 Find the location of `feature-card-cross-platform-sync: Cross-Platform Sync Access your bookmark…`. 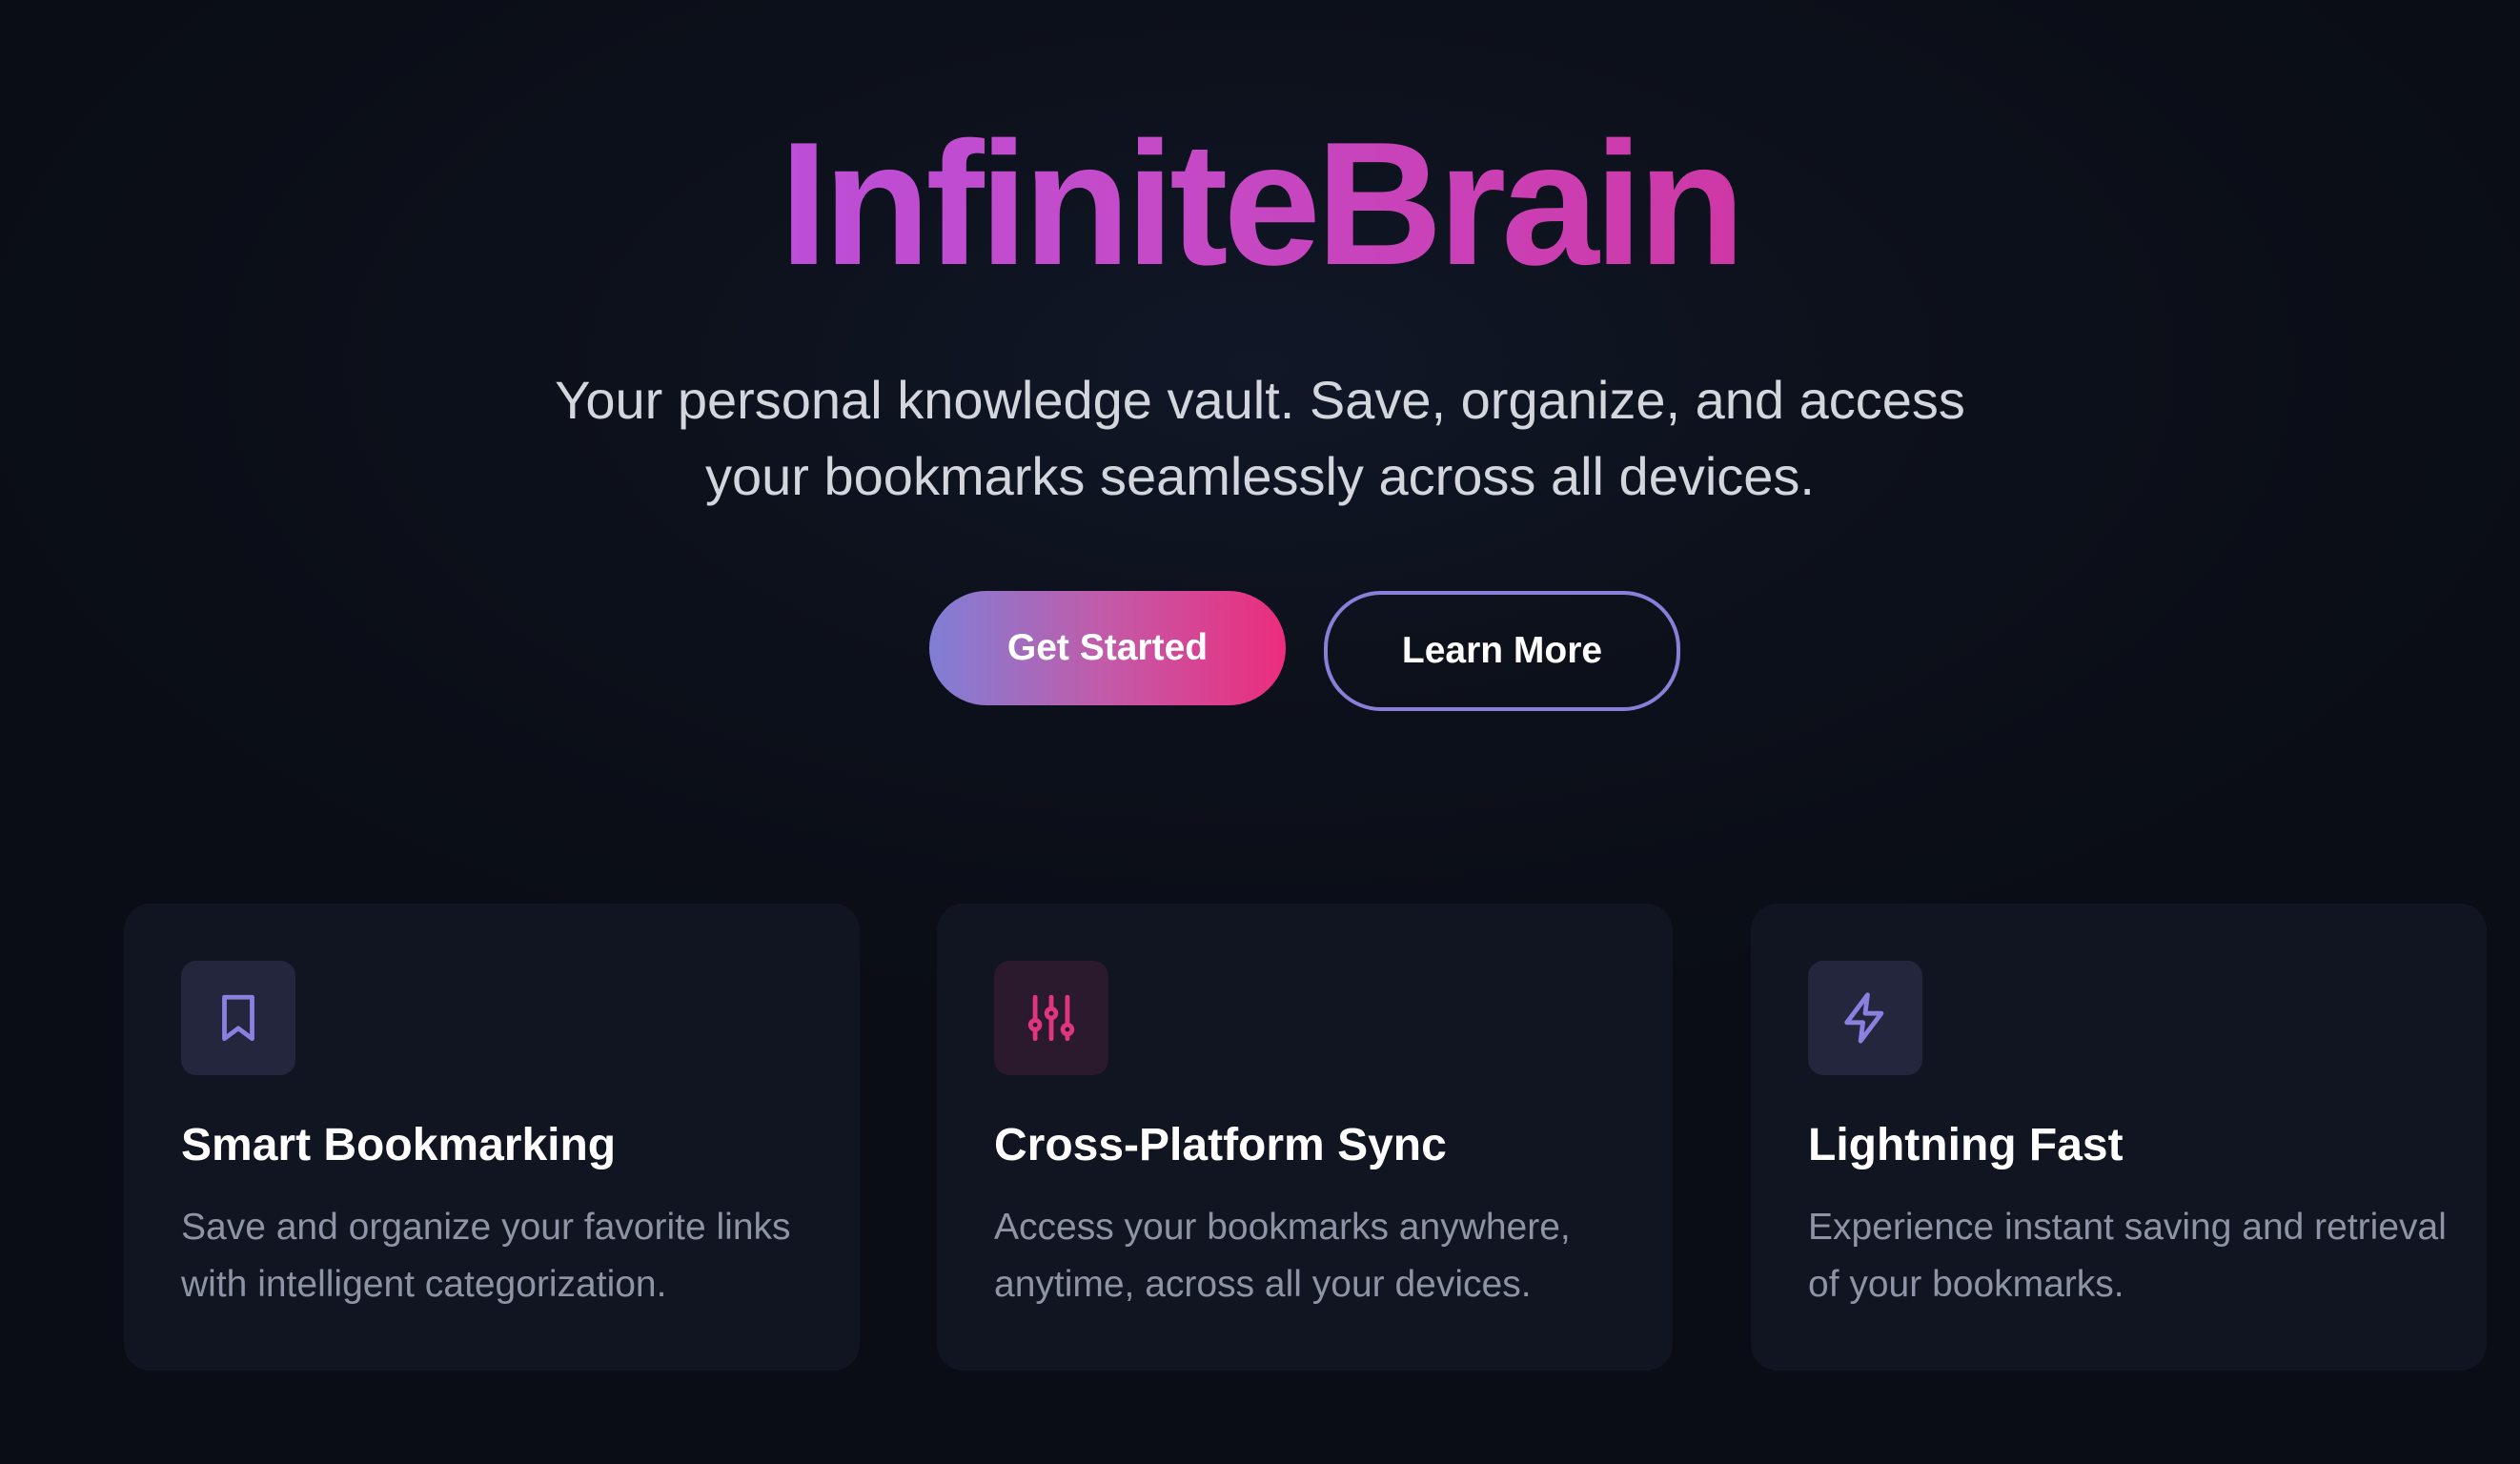

feature-card-cross-platform-sync: Cross-Platform Sync Access your bookmark… is located at coordinates (1305, 1137).